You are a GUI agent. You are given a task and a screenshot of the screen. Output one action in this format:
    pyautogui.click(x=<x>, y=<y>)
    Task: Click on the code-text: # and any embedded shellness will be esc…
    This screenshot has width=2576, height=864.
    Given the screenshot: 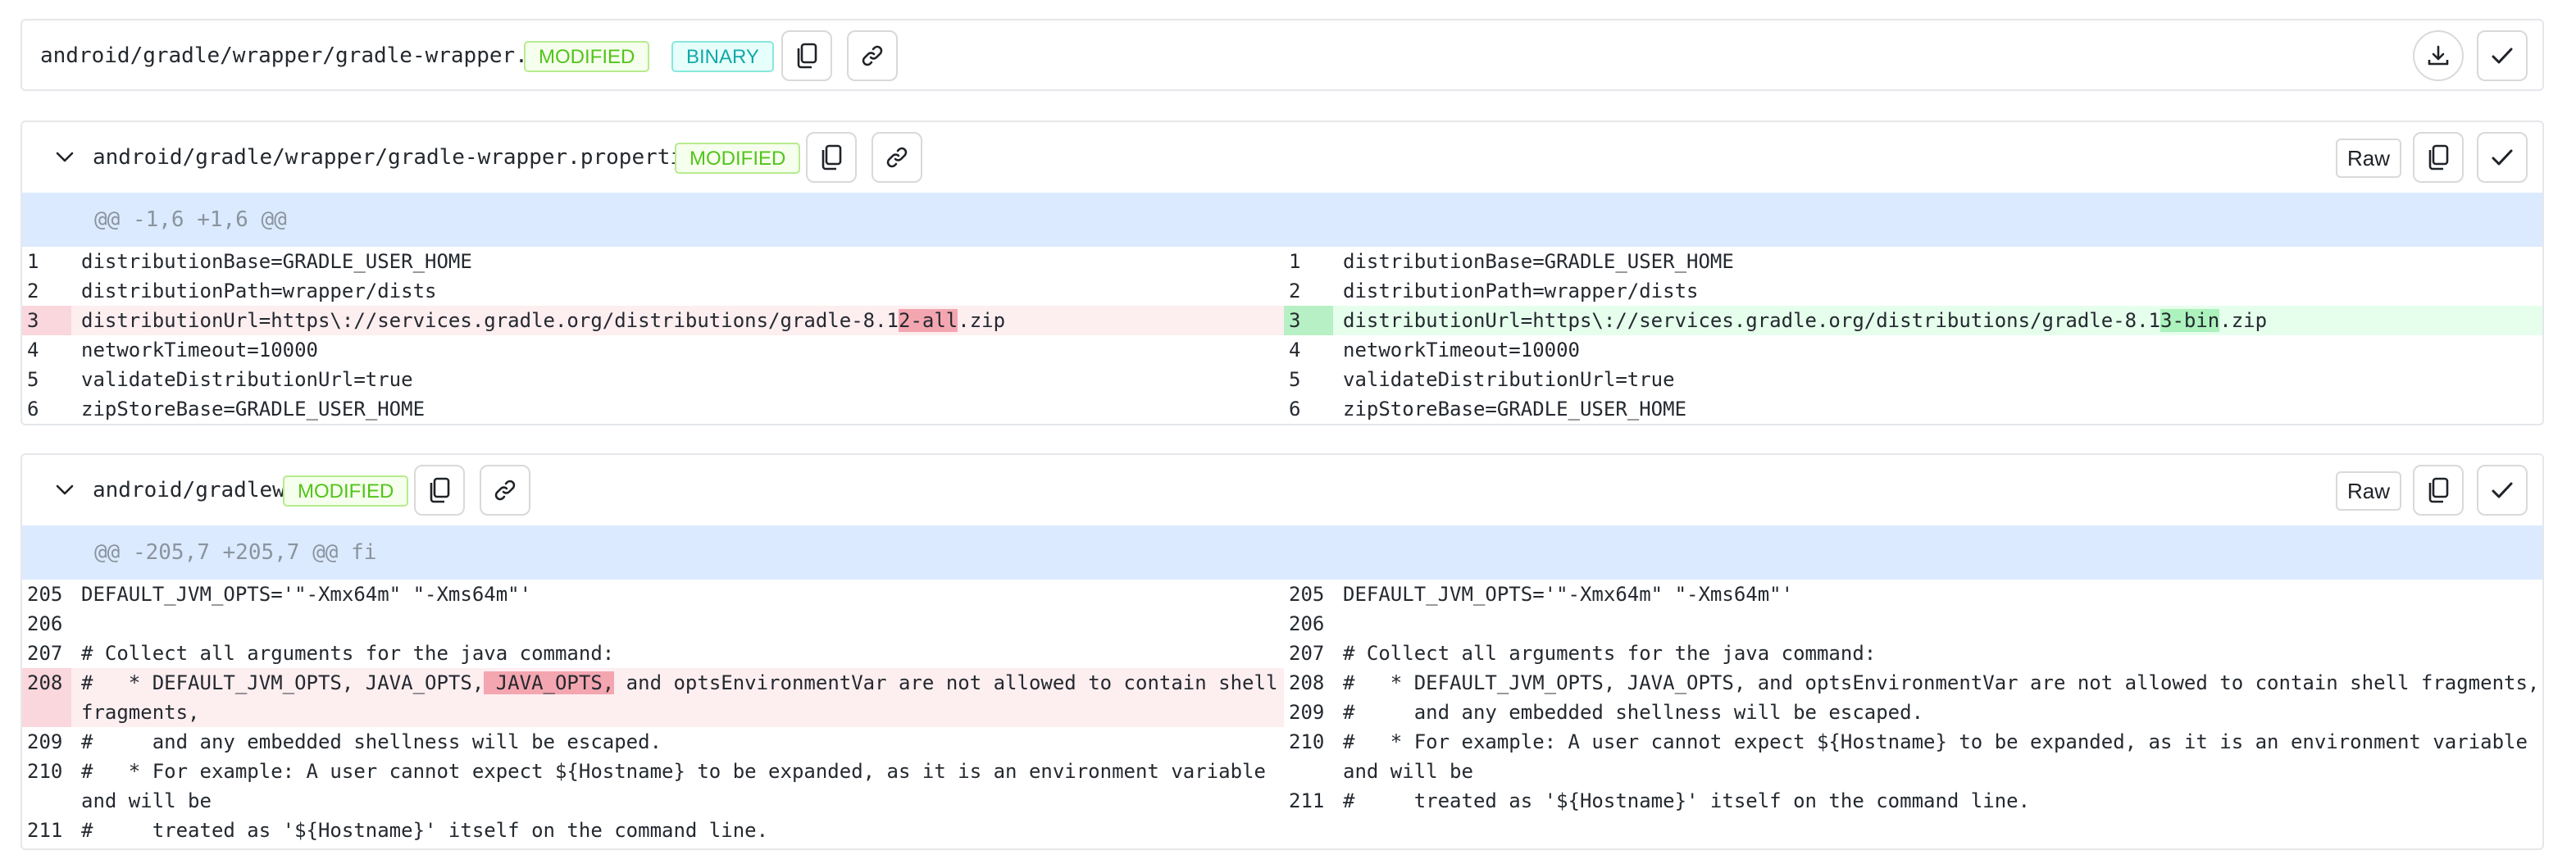 What is the action you would take?
    pyautogui.click(x=372, y=741)
    